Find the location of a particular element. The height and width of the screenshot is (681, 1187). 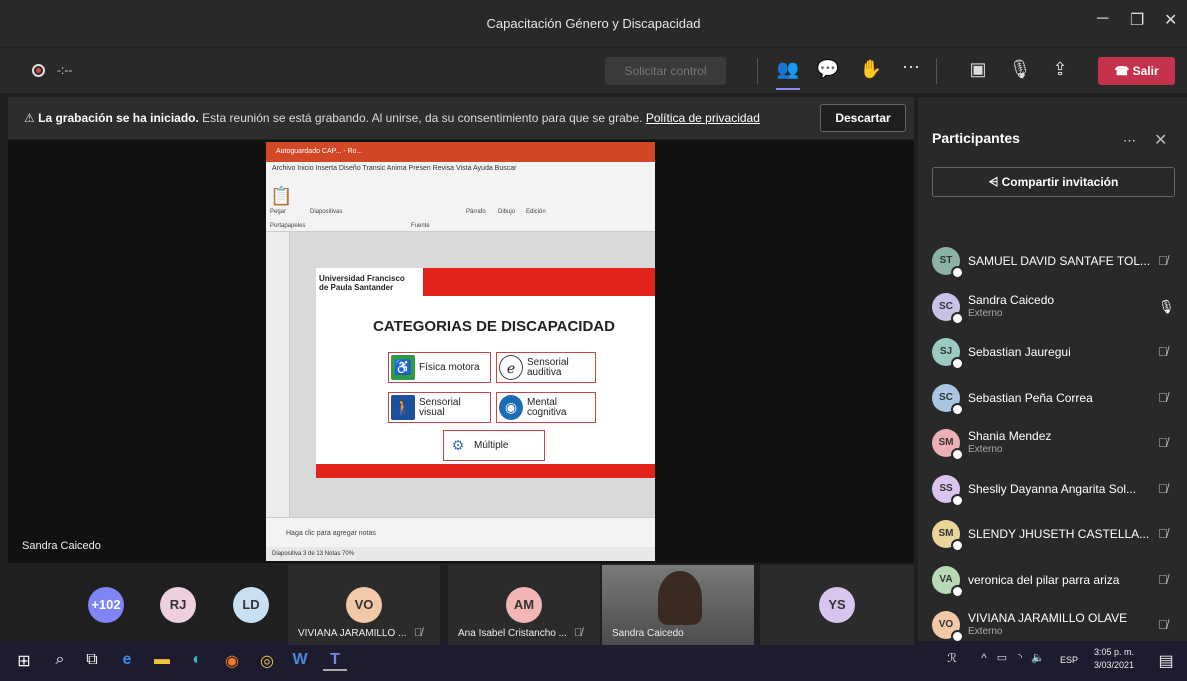

avatar: YS is located at coordinates (837, 605).